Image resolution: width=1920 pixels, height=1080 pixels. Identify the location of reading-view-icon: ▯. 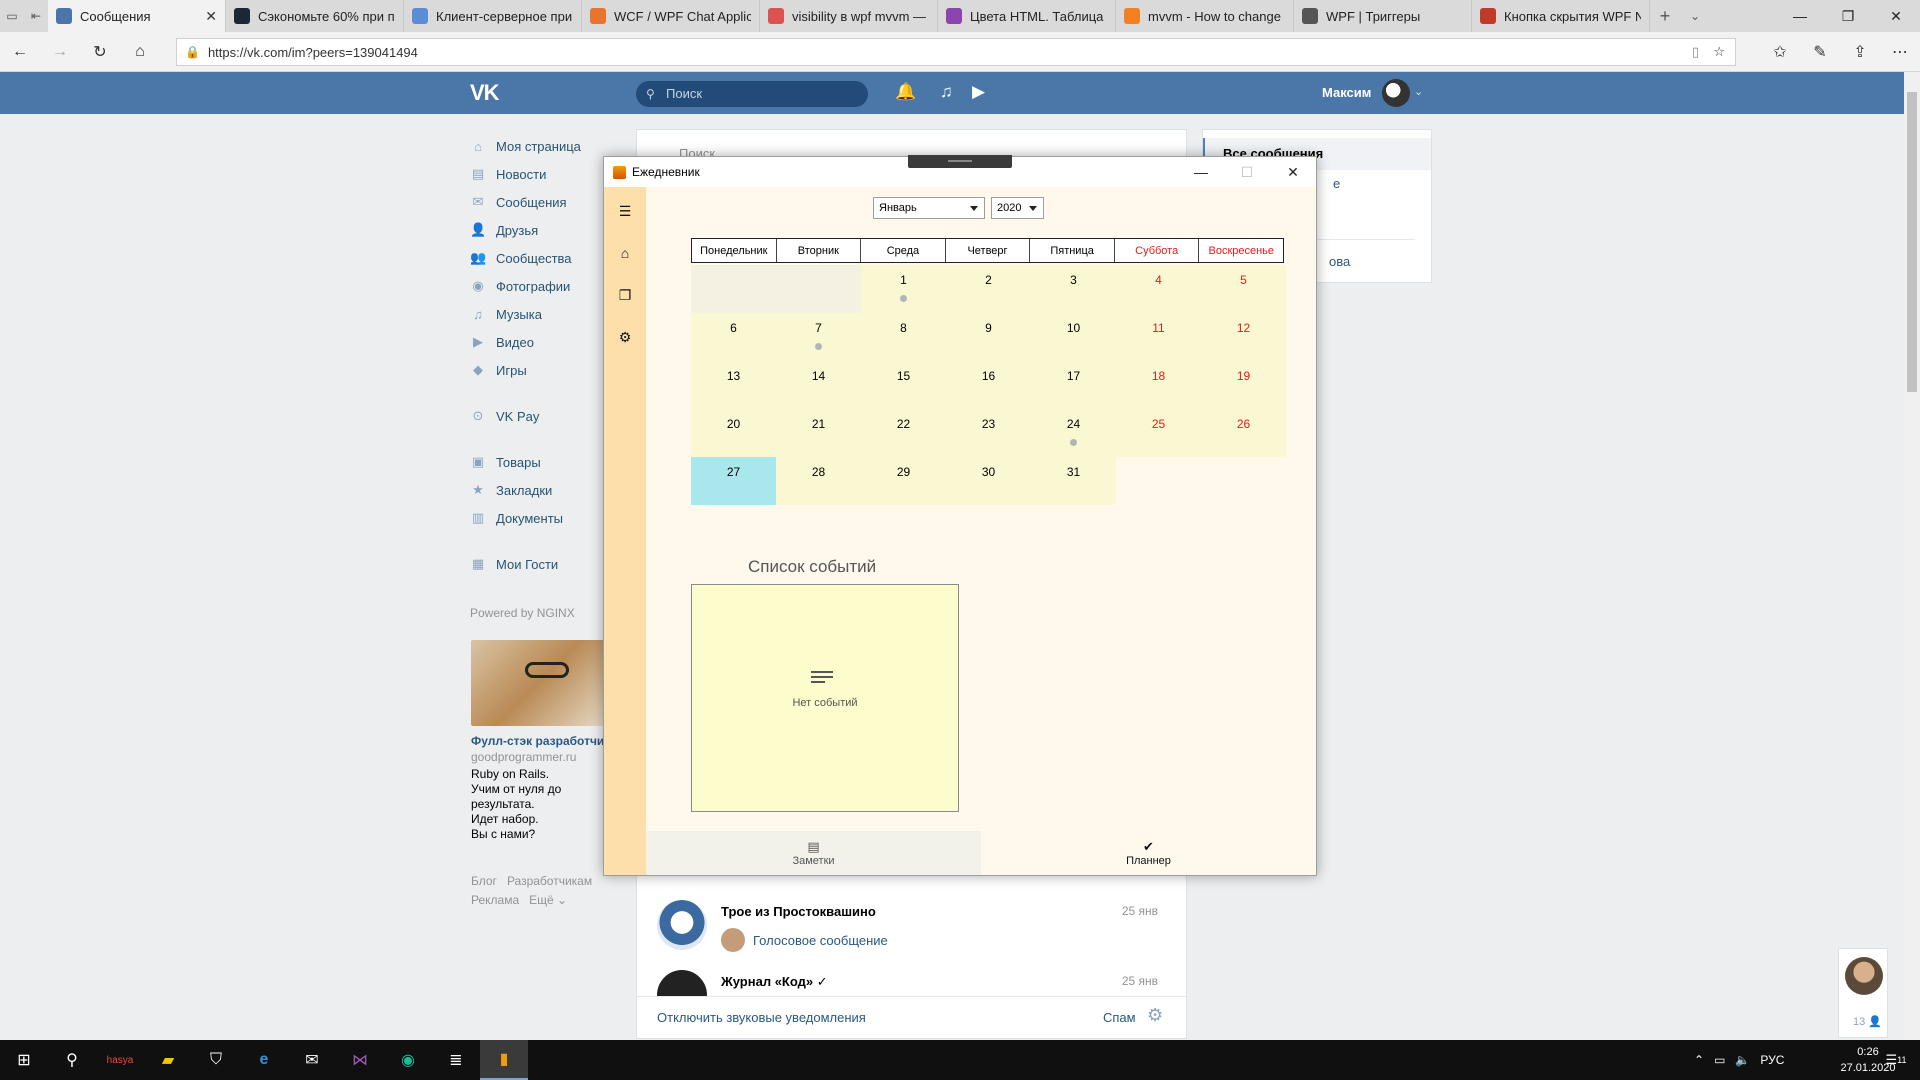
(1695, 52).